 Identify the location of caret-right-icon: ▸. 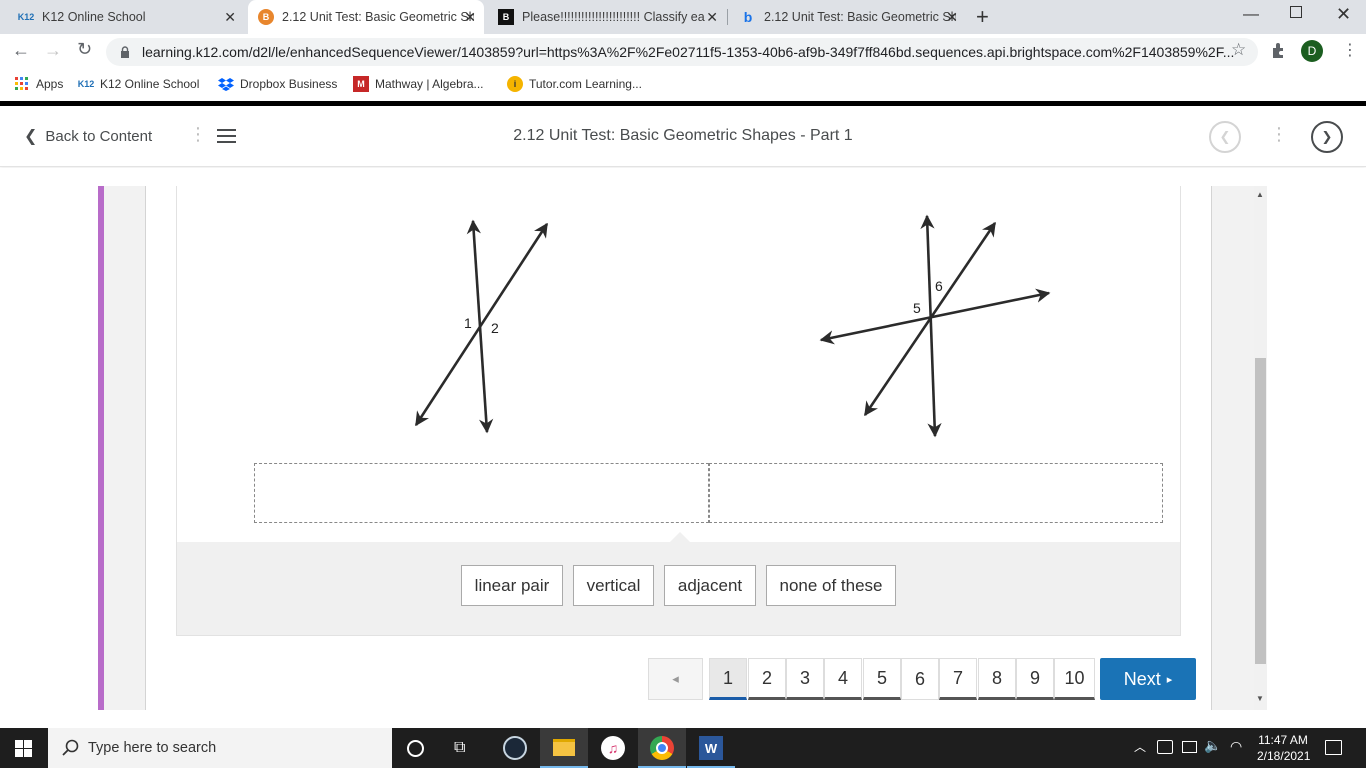
(1169, 679).